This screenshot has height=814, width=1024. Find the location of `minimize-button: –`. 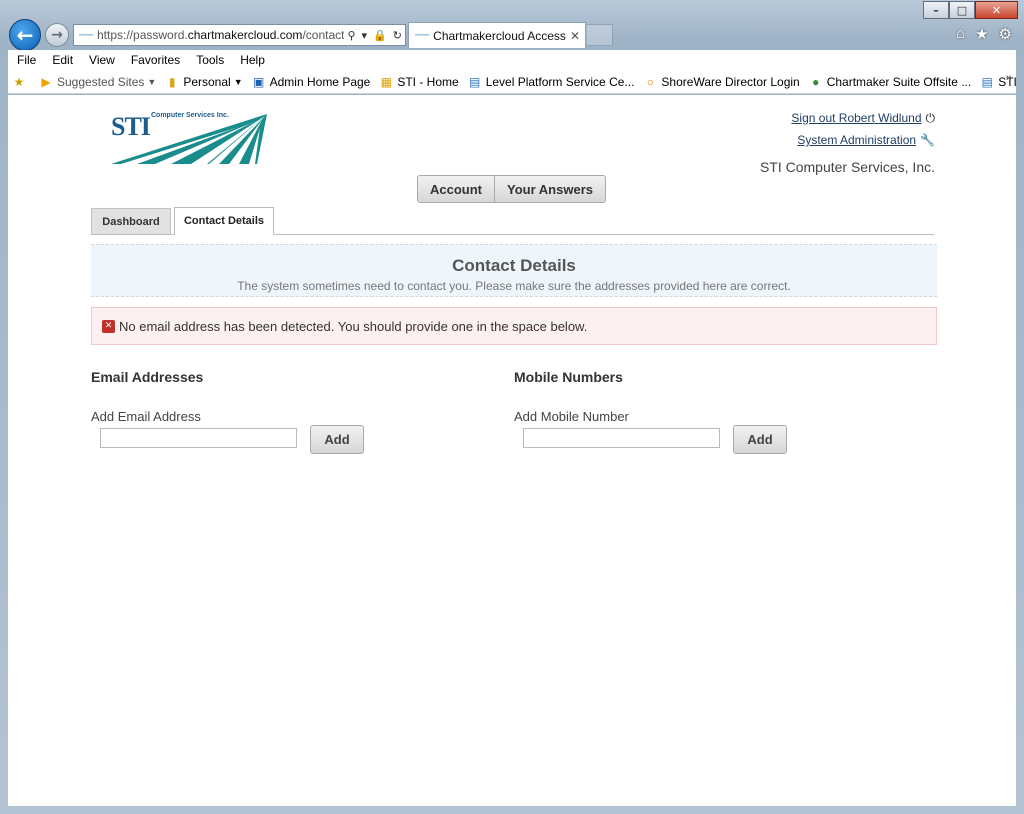

minimize-button: – is located at coordinates (936, 10).